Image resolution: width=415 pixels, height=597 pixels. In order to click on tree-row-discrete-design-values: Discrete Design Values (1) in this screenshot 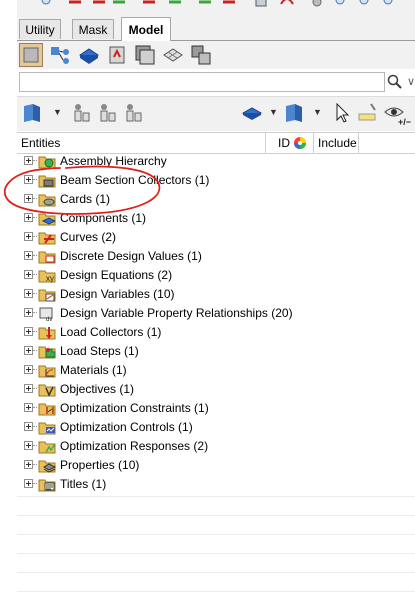, I will do `click(216, 256)`.